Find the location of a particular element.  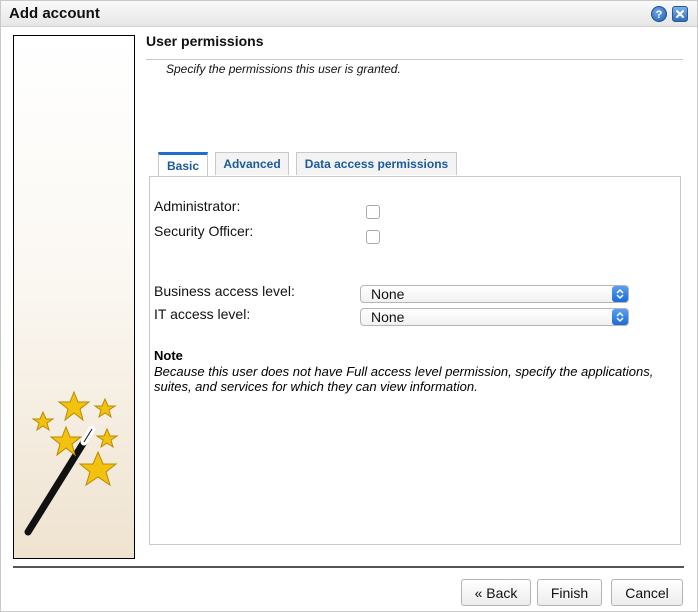

magic-wand-with-stars-icon is located at coordinates (71, 463).